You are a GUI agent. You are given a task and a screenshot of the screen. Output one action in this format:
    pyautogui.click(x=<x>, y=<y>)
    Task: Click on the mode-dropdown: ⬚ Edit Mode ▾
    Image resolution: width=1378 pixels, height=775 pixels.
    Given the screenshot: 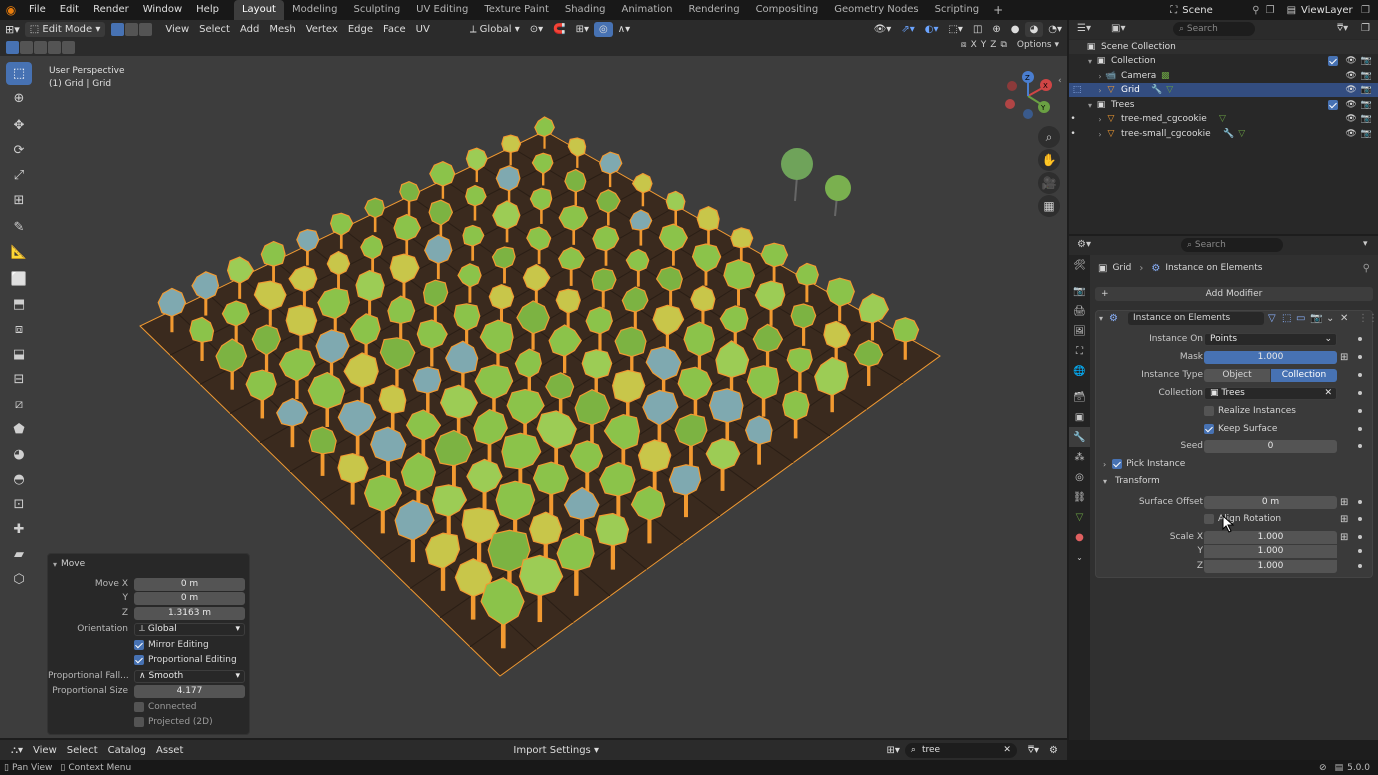 What is the action you would take?
    pyautogui.click(x=65, y=29)
    